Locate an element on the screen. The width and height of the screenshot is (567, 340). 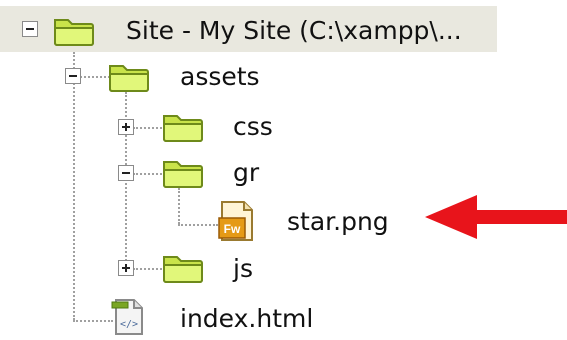
fireworks-png-icon: Fw is located at coordinates (235, 221).